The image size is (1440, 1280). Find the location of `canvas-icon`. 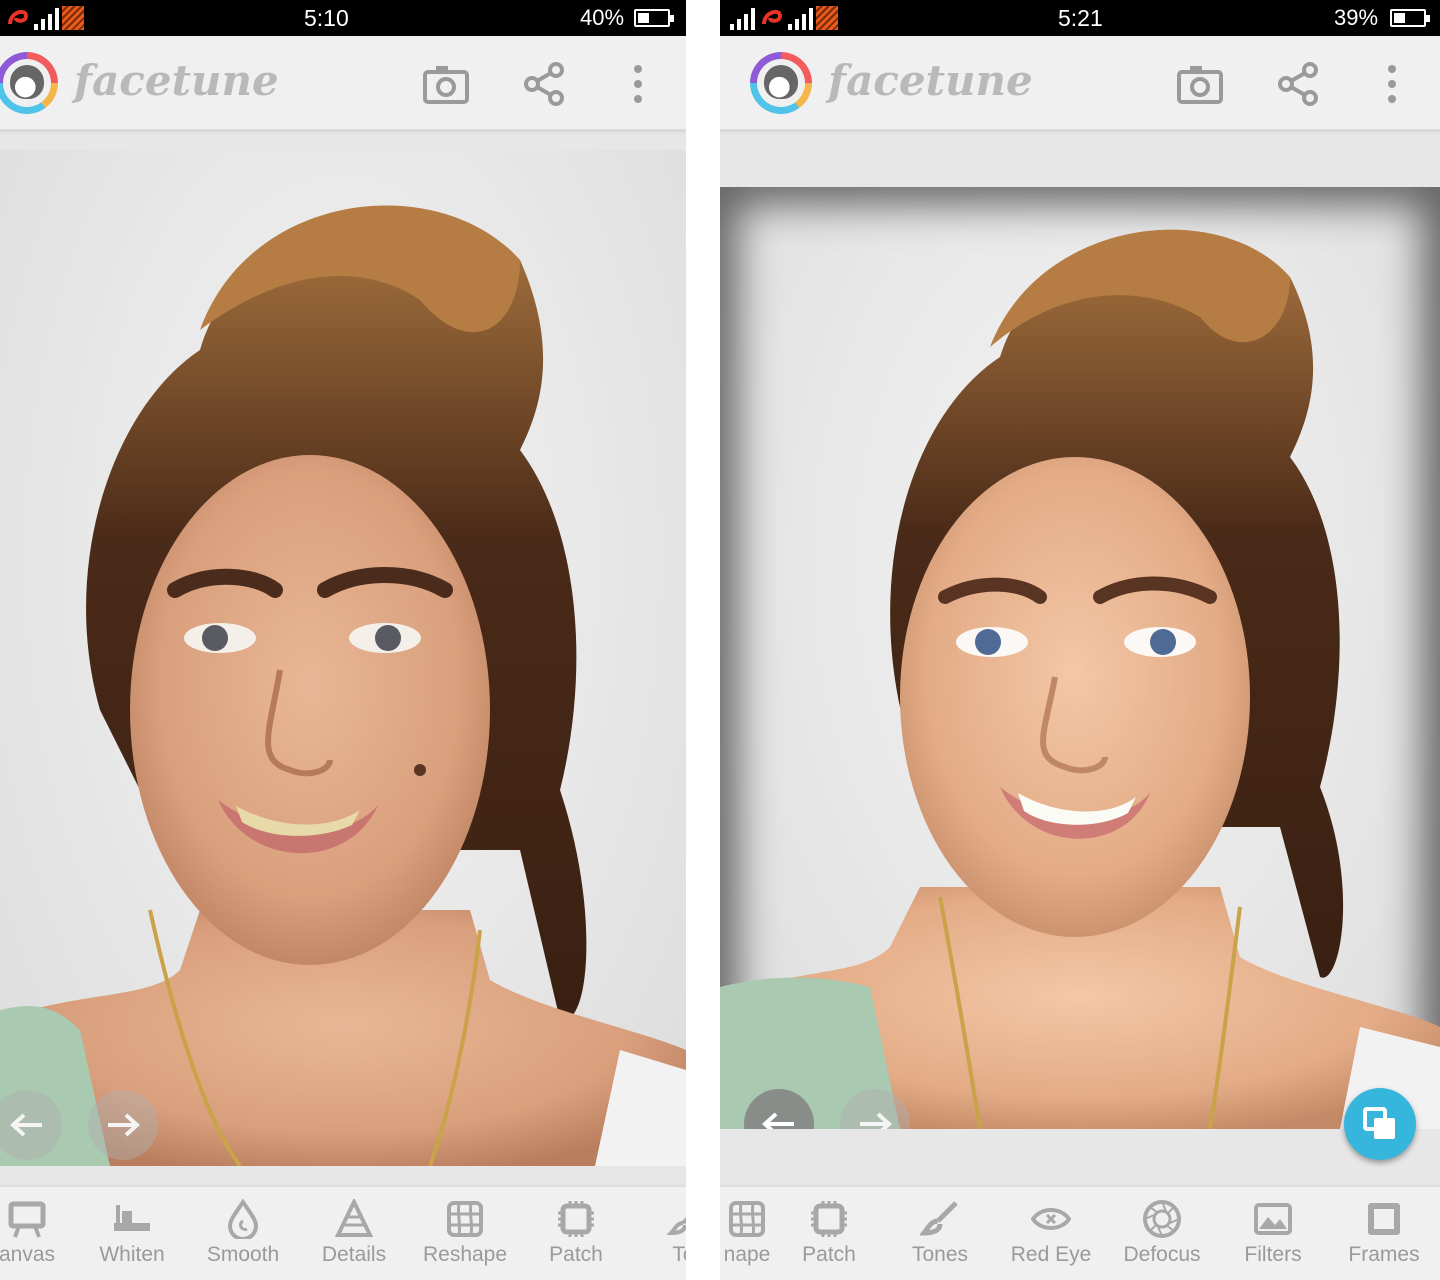

canvas-icon is located at coordinates (27, 1219).